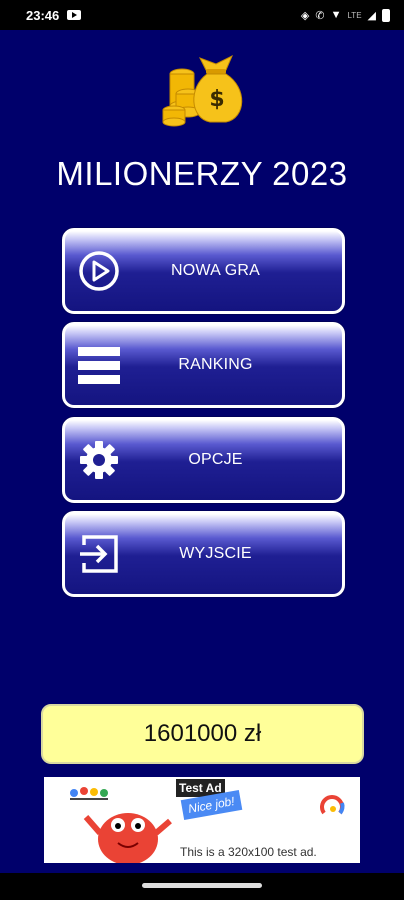 The height and width of the screenshot is (900, 404). What do you see at coordinates (74, 15) in the screenshot?
I see `youtube-notification-icon` at bounding box center [74, 15].